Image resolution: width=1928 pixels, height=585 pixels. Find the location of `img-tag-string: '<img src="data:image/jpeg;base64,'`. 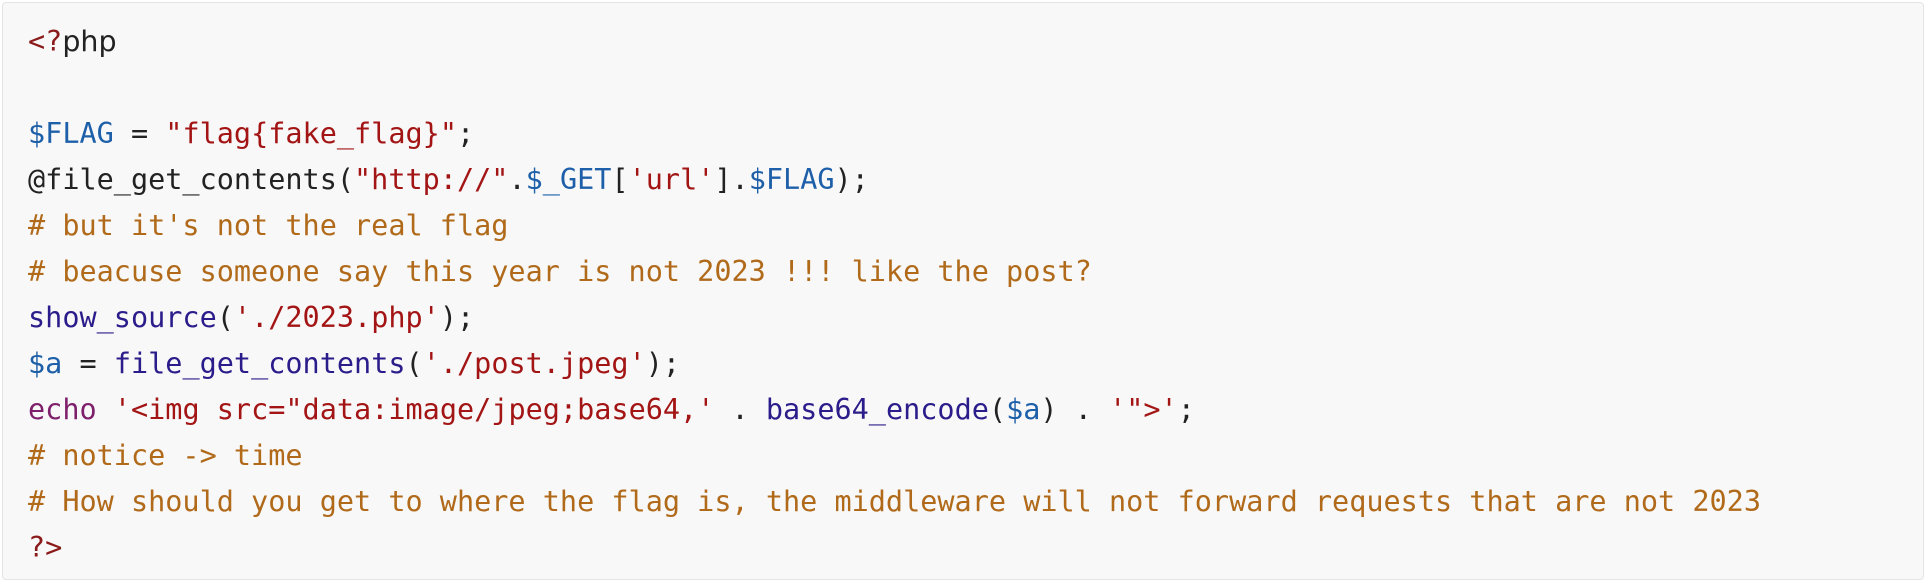

img-tag-string: '<img src="data:image/jpeg;base64,' is located at coordinates (414, 409).